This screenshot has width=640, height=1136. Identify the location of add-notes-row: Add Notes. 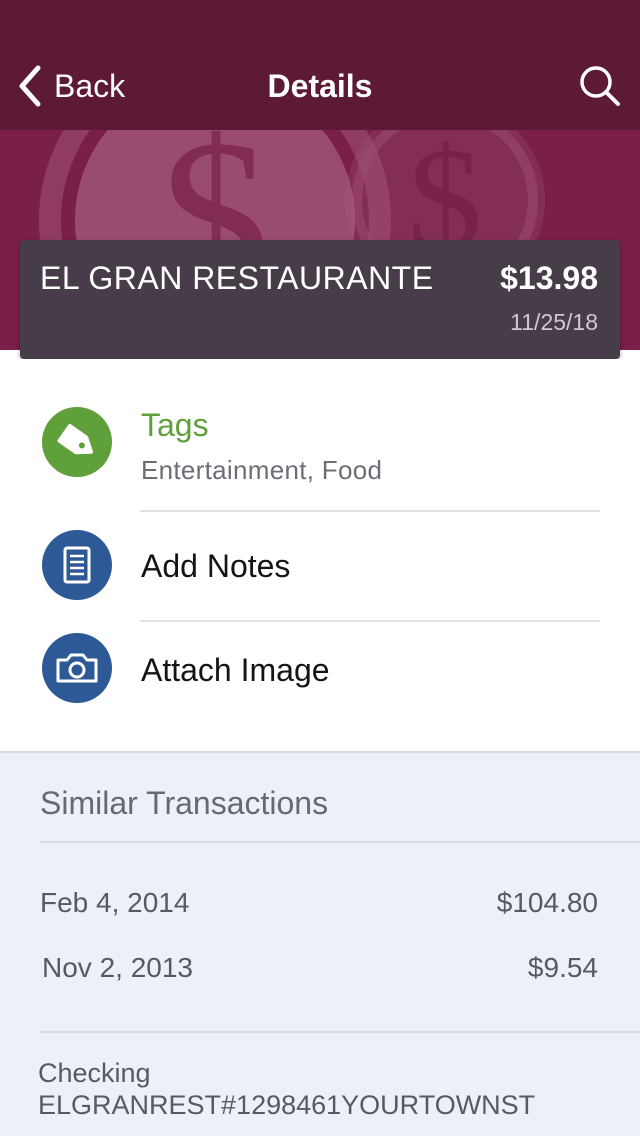
(320, 566).